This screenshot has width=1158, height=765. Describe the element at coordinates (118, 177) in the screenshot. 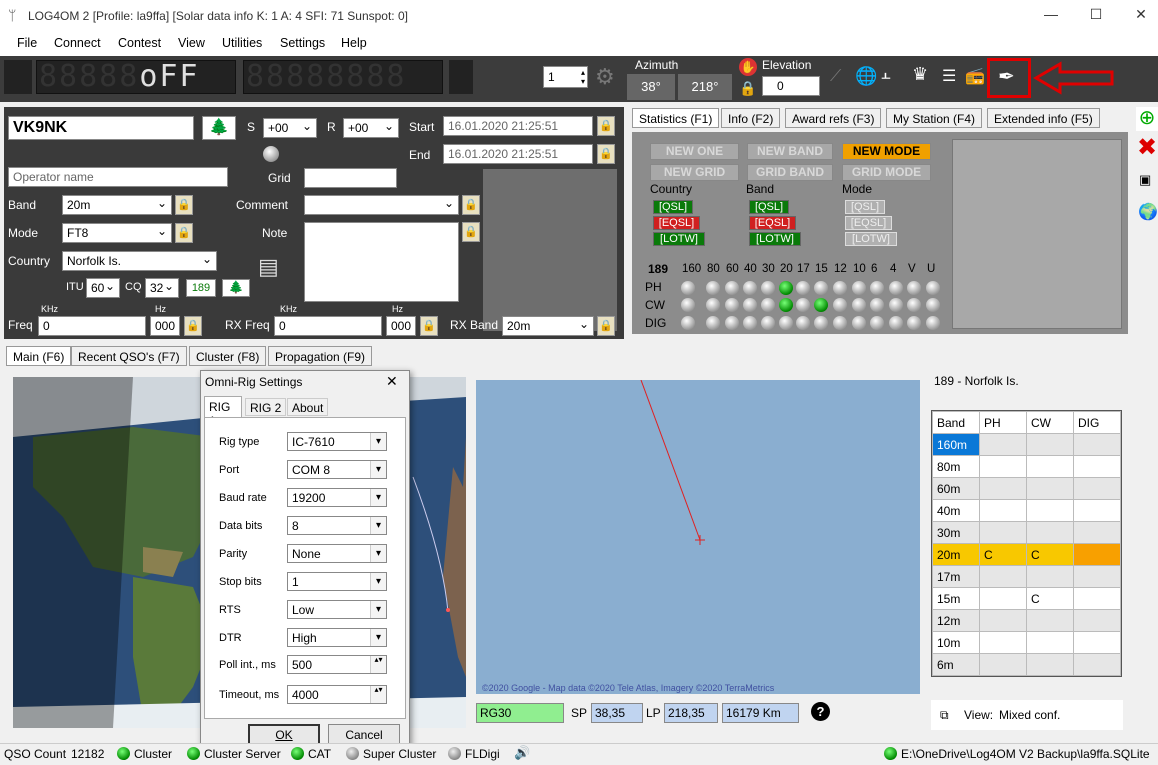

I see `operator-name-input: Operator name` at that location.